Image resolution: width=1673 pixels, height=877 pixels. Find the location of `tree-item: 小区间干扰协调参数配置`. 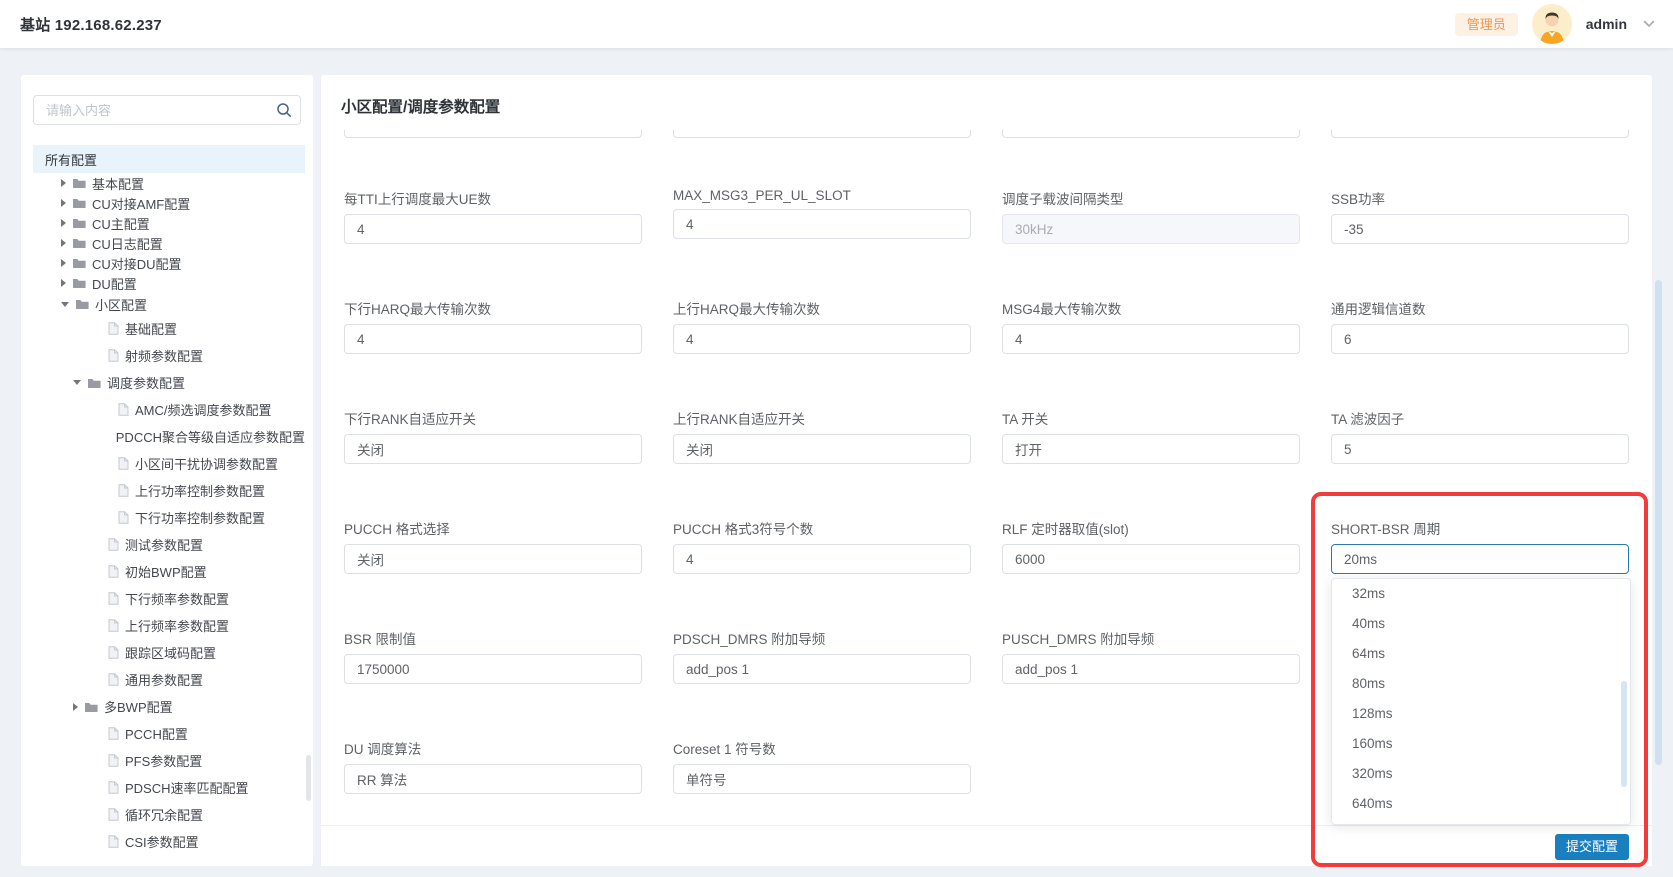

tree-item: 小区间干扰协调参数配置 is located at coordinates (169, 463).